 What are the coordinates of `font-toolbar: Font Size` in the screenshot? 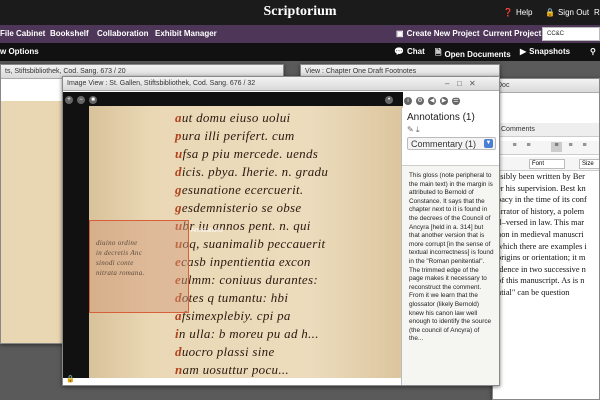 It's located at (546, 164).